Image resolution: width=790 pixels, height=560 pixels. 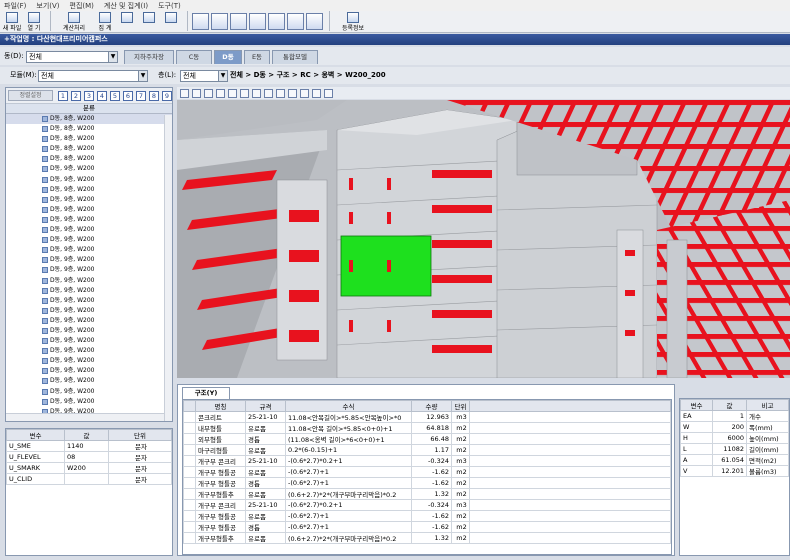 What do you see at coordinates (304, 93) in the screenshot?
I see `view-reset-icon` at bounding box center [304, 93].